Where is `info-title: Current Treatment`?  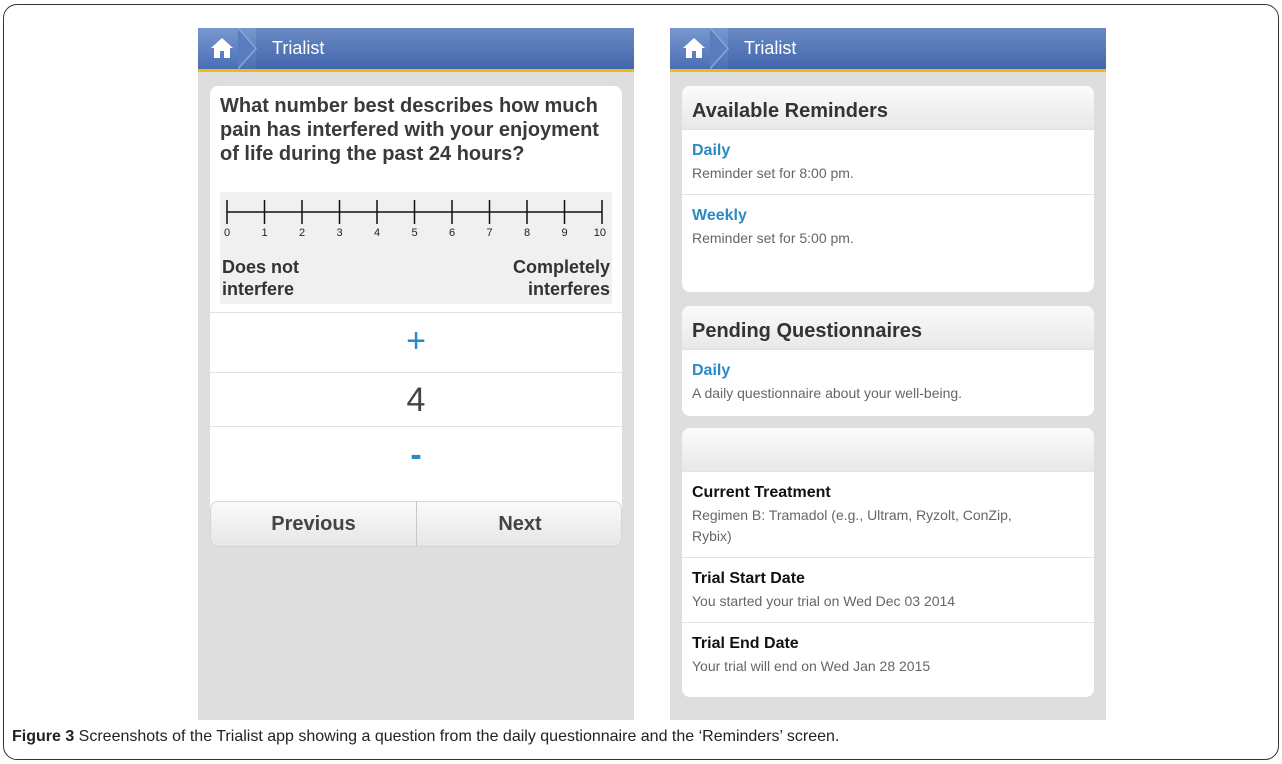 info-title: Current Treatment is located at coordinates (761, 492).